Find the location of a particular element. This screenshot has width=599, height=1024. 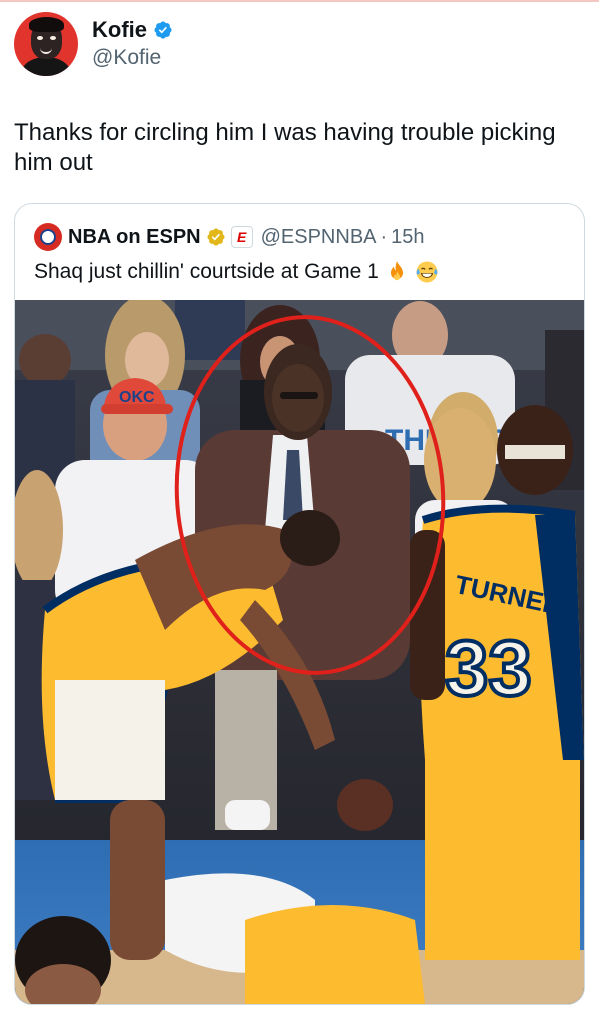

author-handle: @Kofie is located at coordinates (132, 58).